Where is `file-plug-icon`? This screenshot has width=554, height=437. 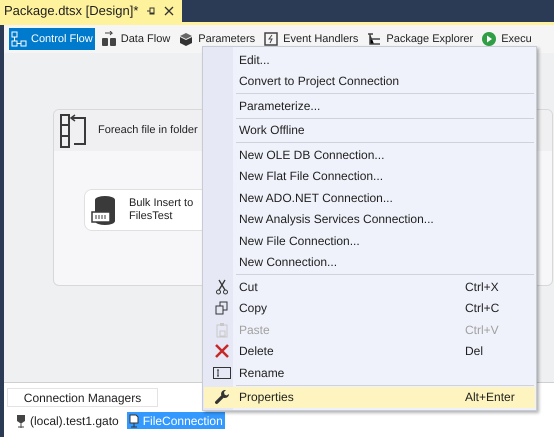 file-plug-icon is located at coordinates (133, 421).